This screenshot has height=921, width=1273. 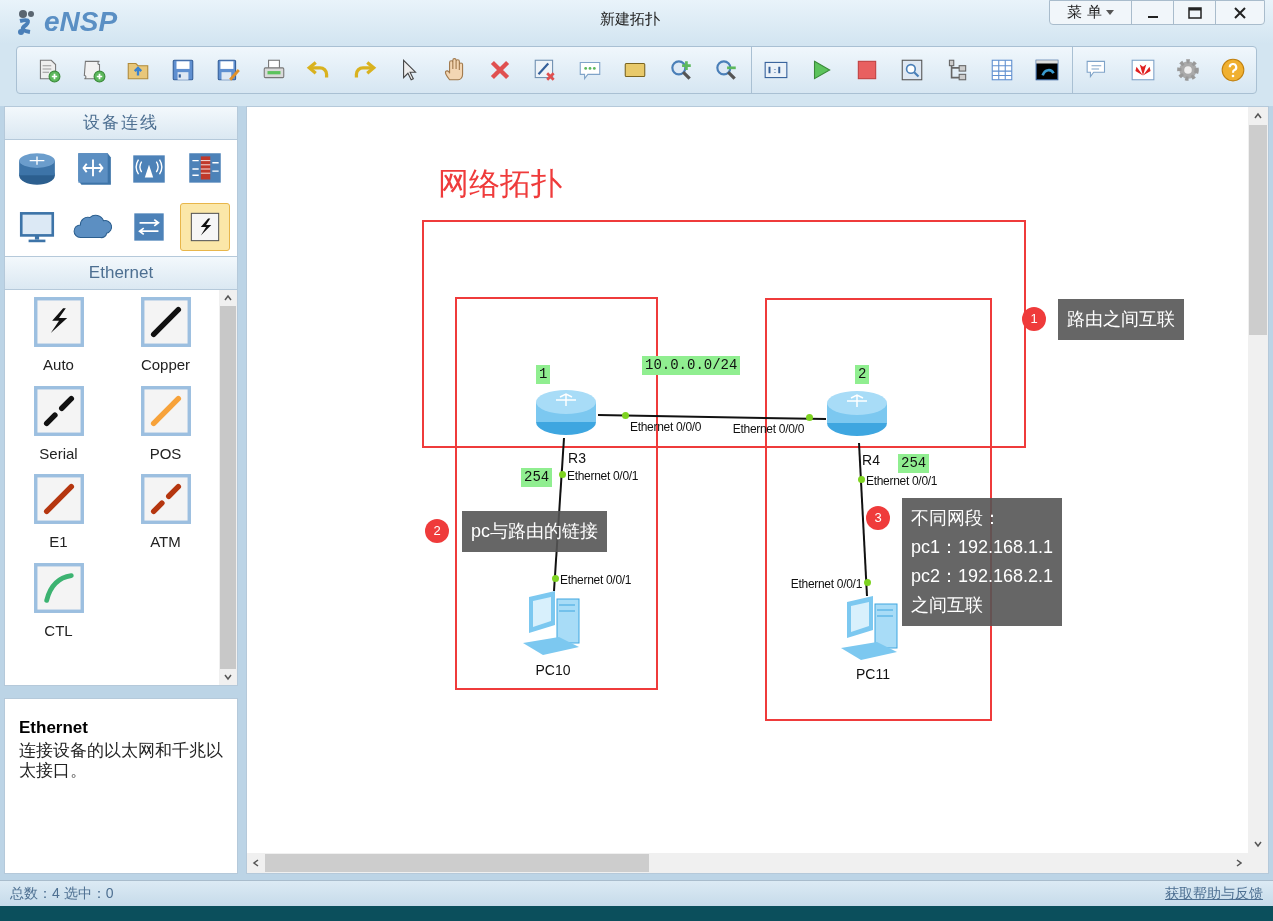 What do you see at coordinates (165, 336) in the screenshot?
I see `cable-type: Copper` at bounding box center [165, 336].